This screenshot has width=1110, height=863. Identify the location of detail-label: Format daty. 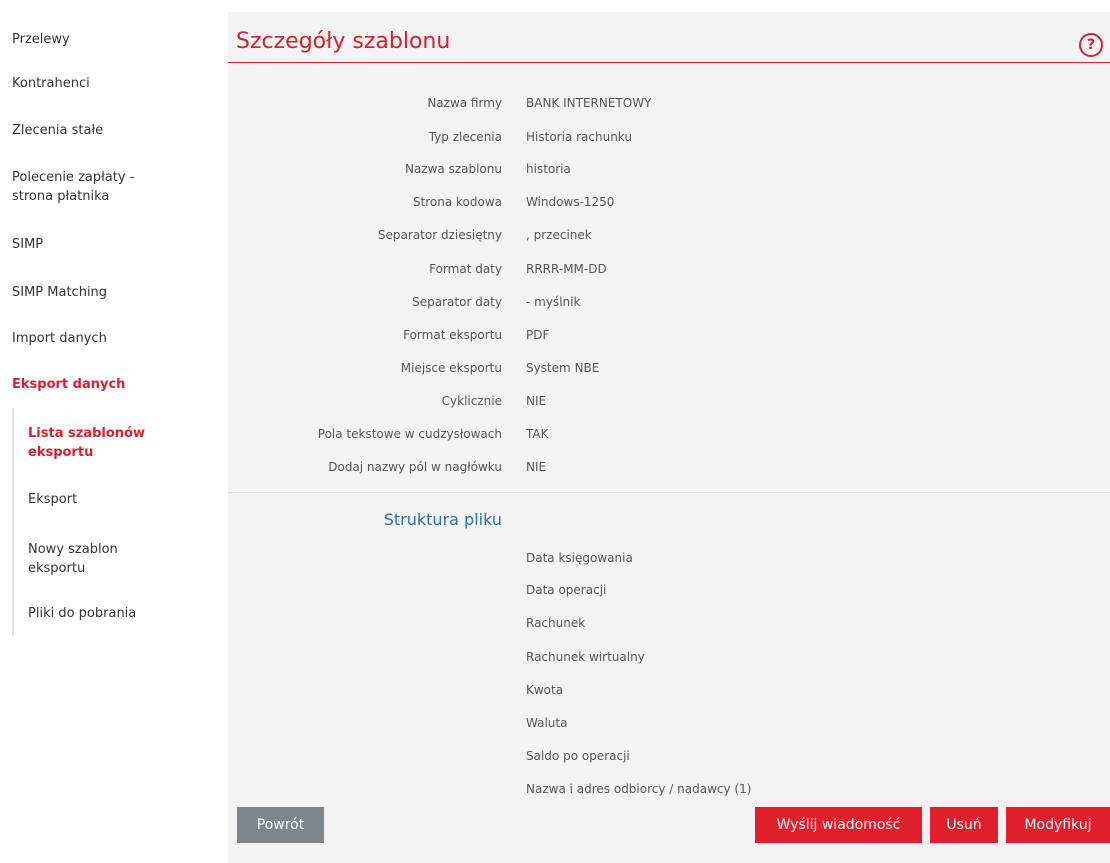
(465, 269).